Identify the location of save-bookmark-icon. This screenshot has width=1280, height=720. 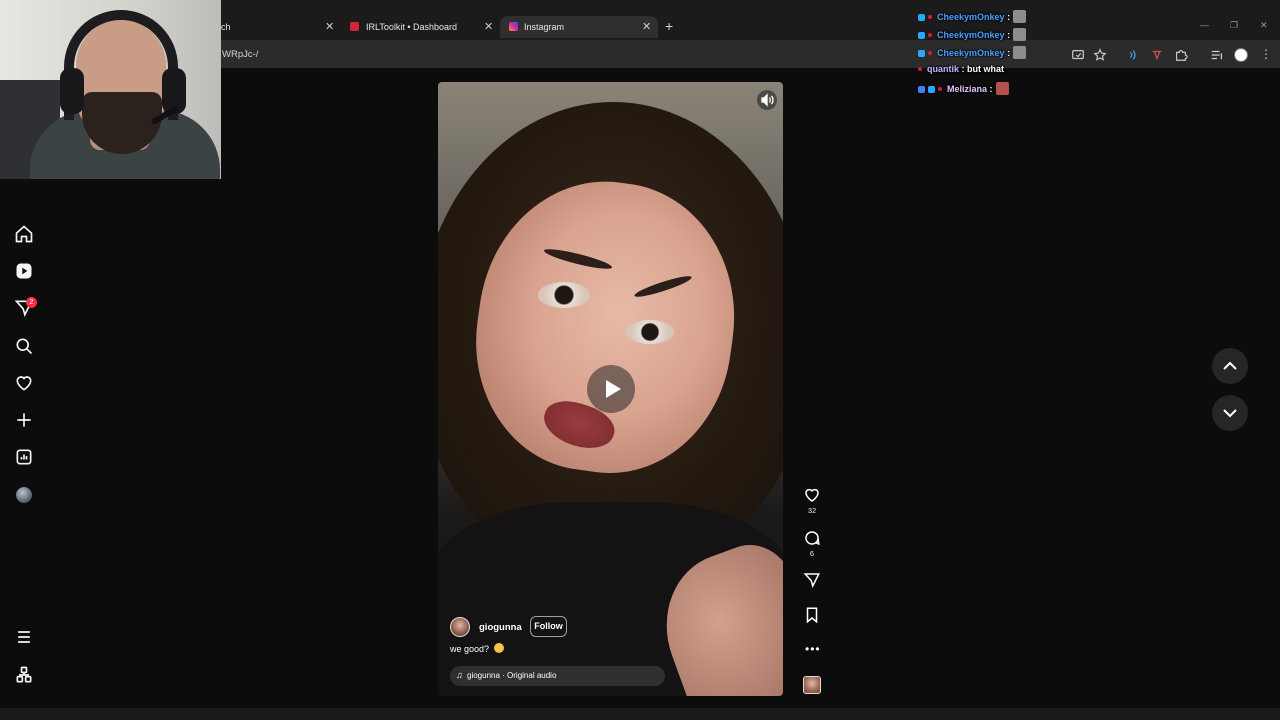
(812, 615).